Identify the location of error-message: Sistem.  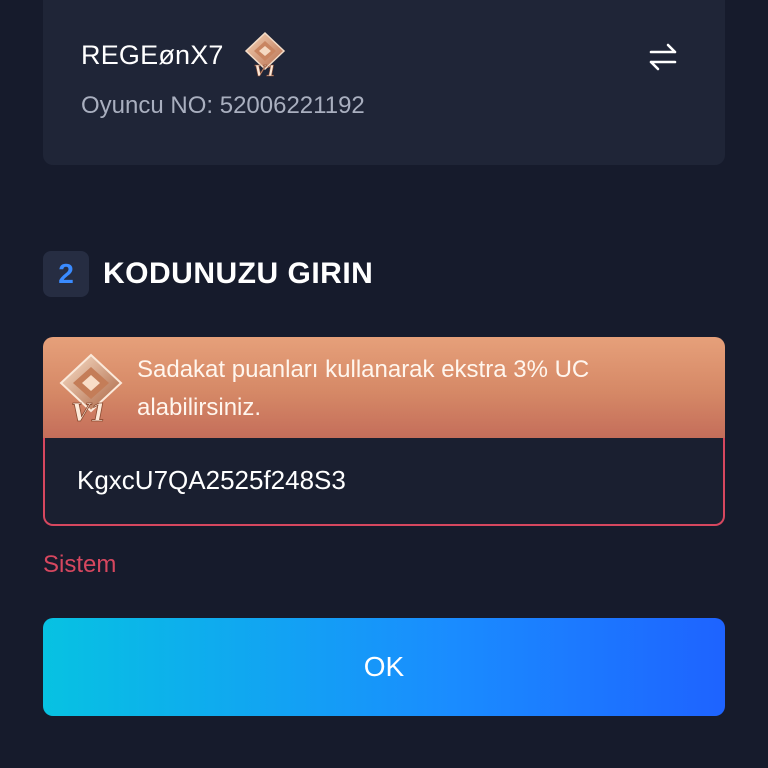
(80, 564).